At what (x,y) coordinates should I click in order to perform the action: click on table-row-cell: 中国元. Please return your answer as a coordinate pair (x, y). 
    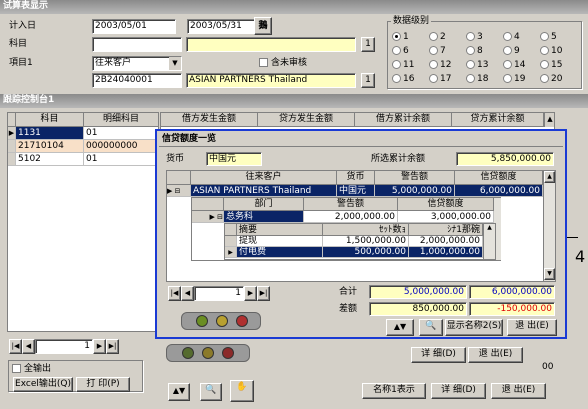
    Looking at the image, I should click on (356, 191).